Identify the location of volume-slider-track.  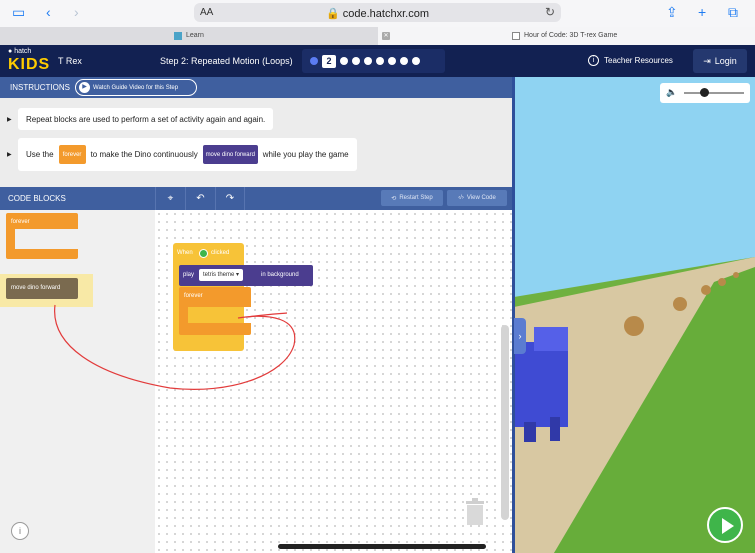
(714, 93).